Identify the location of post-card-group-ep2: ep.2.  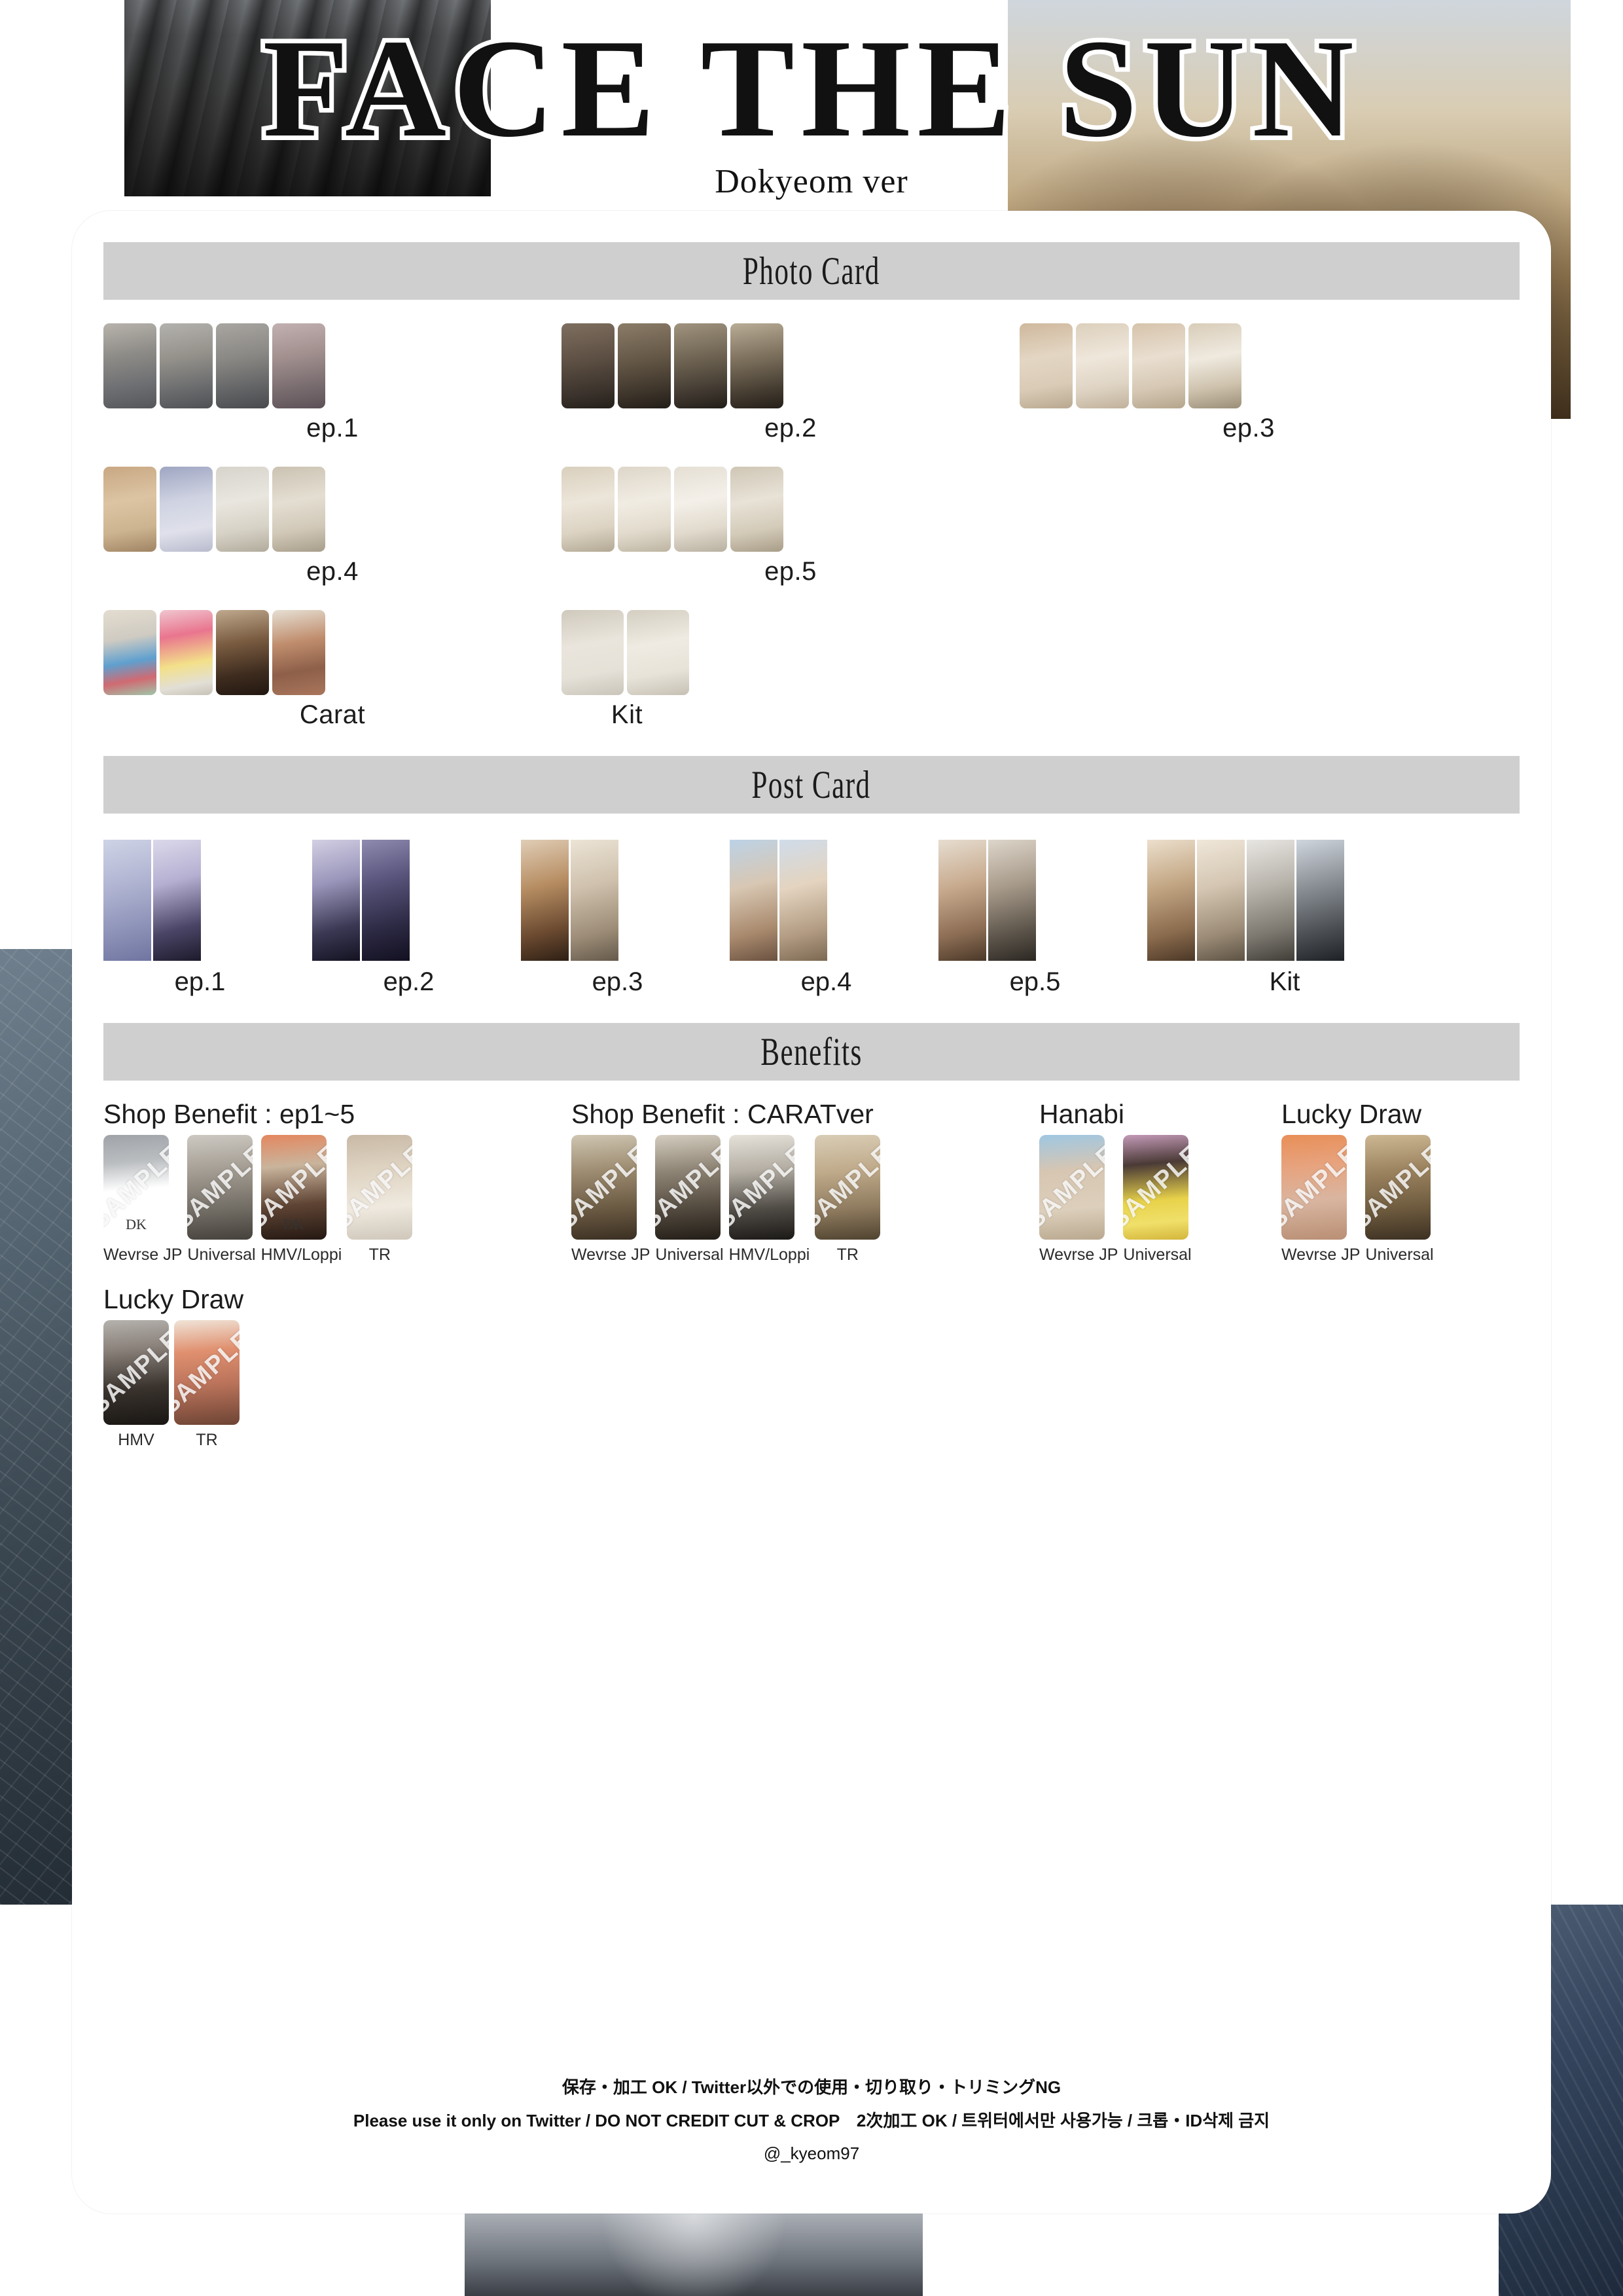
(408, 919).